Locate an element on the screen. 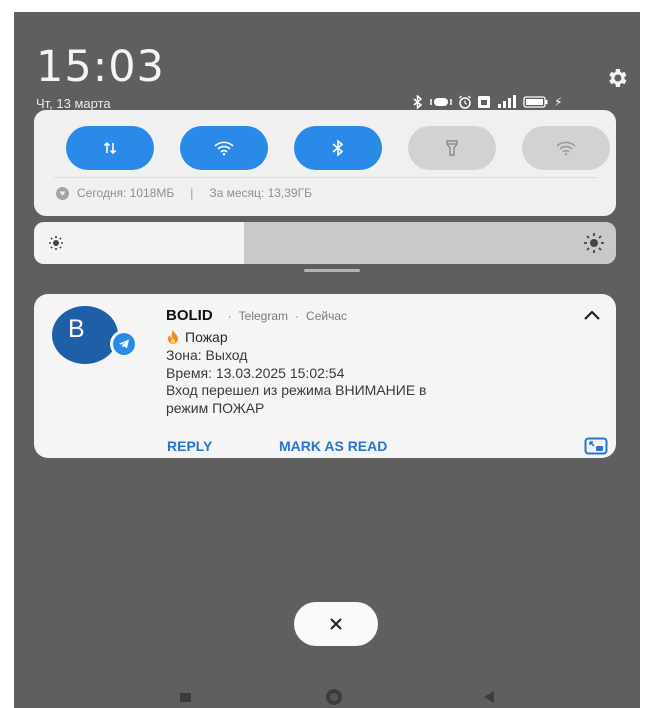  usage-today: Сегодня: 1018МБ is located at coordinates (126, 193).